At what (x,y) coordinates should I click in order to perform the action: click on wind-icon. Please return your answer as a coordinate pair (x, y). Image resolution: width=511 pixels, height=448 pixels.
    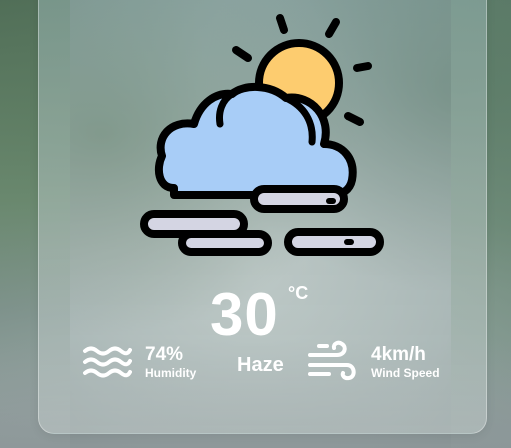
    Looking at the image, I should click on (332, 360).